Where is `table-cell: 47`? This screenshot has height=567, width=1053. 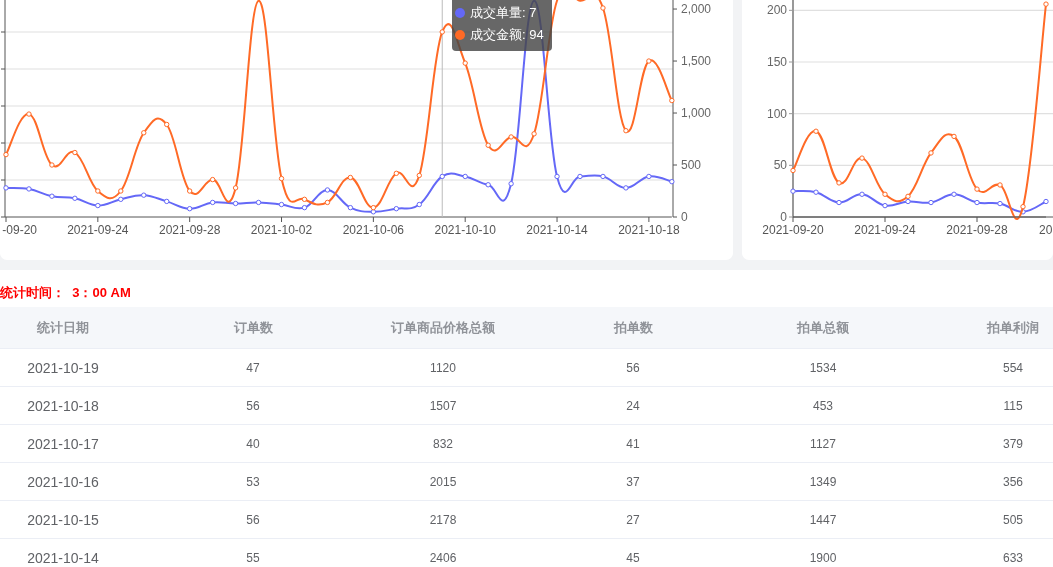
table-cell: 47 is located at coordinates (253, 368).